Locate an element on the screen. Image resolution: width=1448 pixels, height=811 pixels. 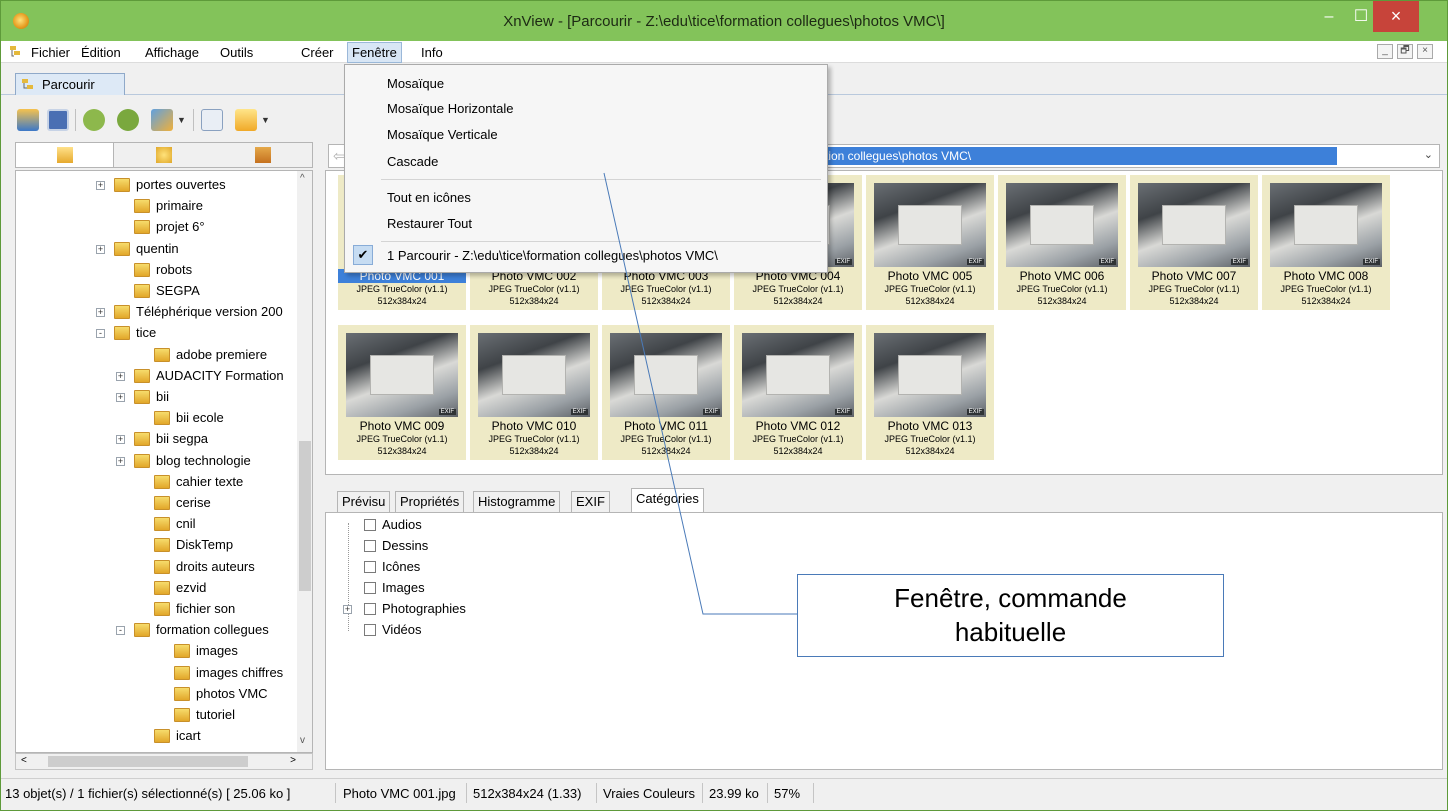
close-button: × is located at coordinates (1396, 16).